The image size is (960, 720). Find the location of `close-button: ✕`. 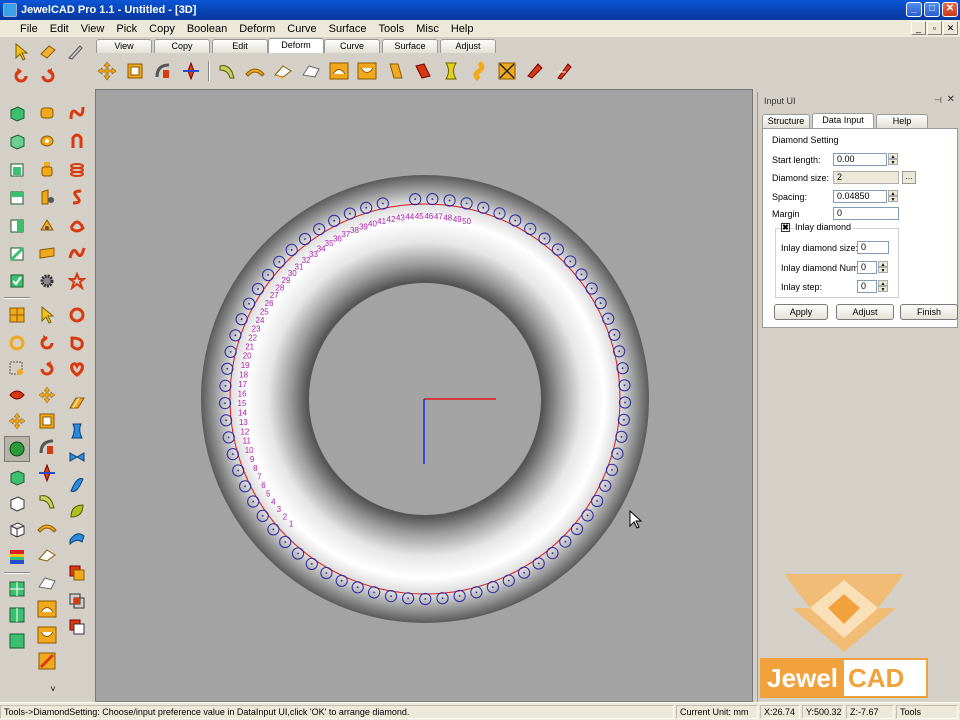

close-button: ✕ is located at coordinates (950, 9).